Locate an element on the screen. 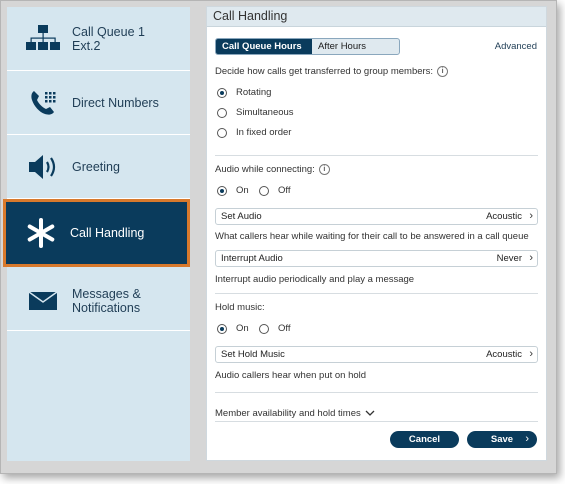 This screenshot has height=484, width=565. row-label: Set Hold Music is located at coordinates (253, 354).